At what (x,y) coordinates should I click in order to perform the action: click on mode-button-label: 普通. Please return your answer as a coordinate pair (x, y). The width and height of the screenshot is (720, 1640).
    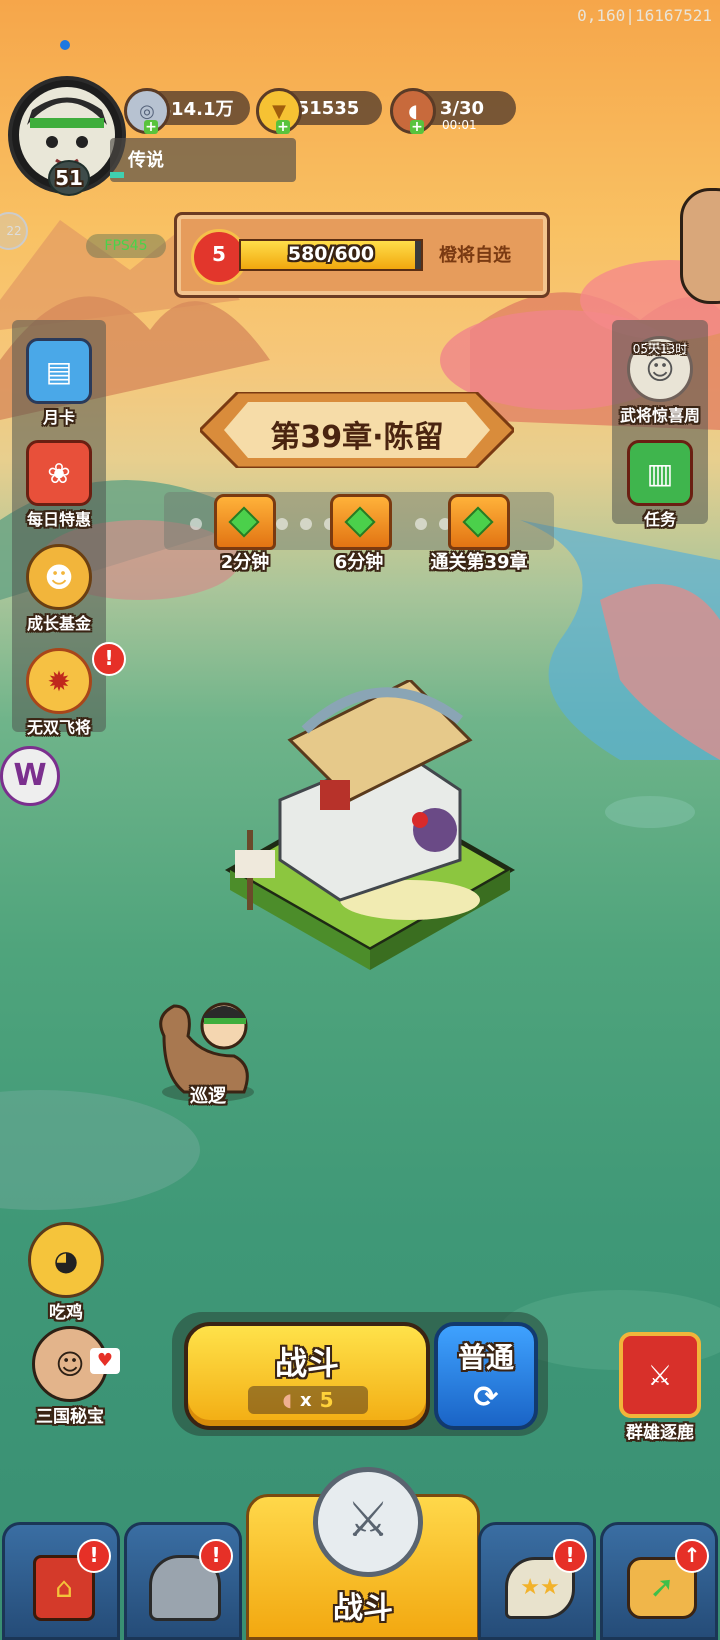
    Looking at the image, I should click on (485, 1357).